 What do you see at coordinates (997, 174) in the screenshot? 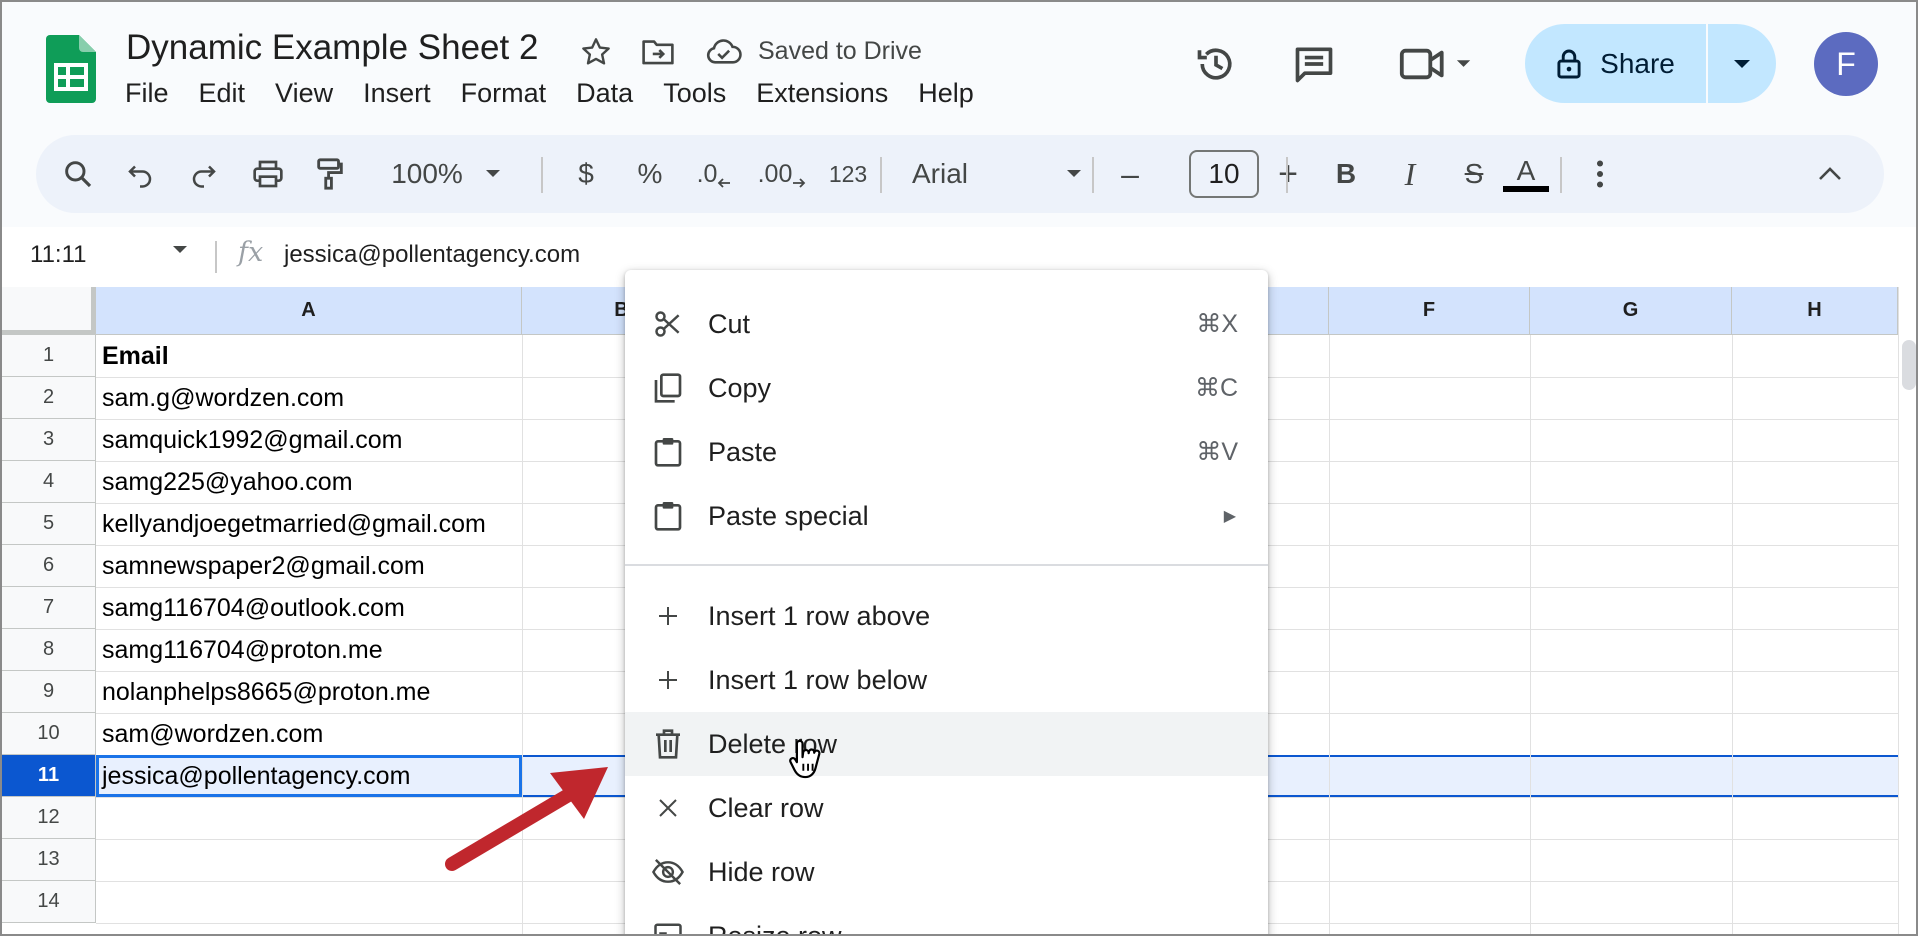
I see `font-family-select: Arial` at bounding box center [997, 174].